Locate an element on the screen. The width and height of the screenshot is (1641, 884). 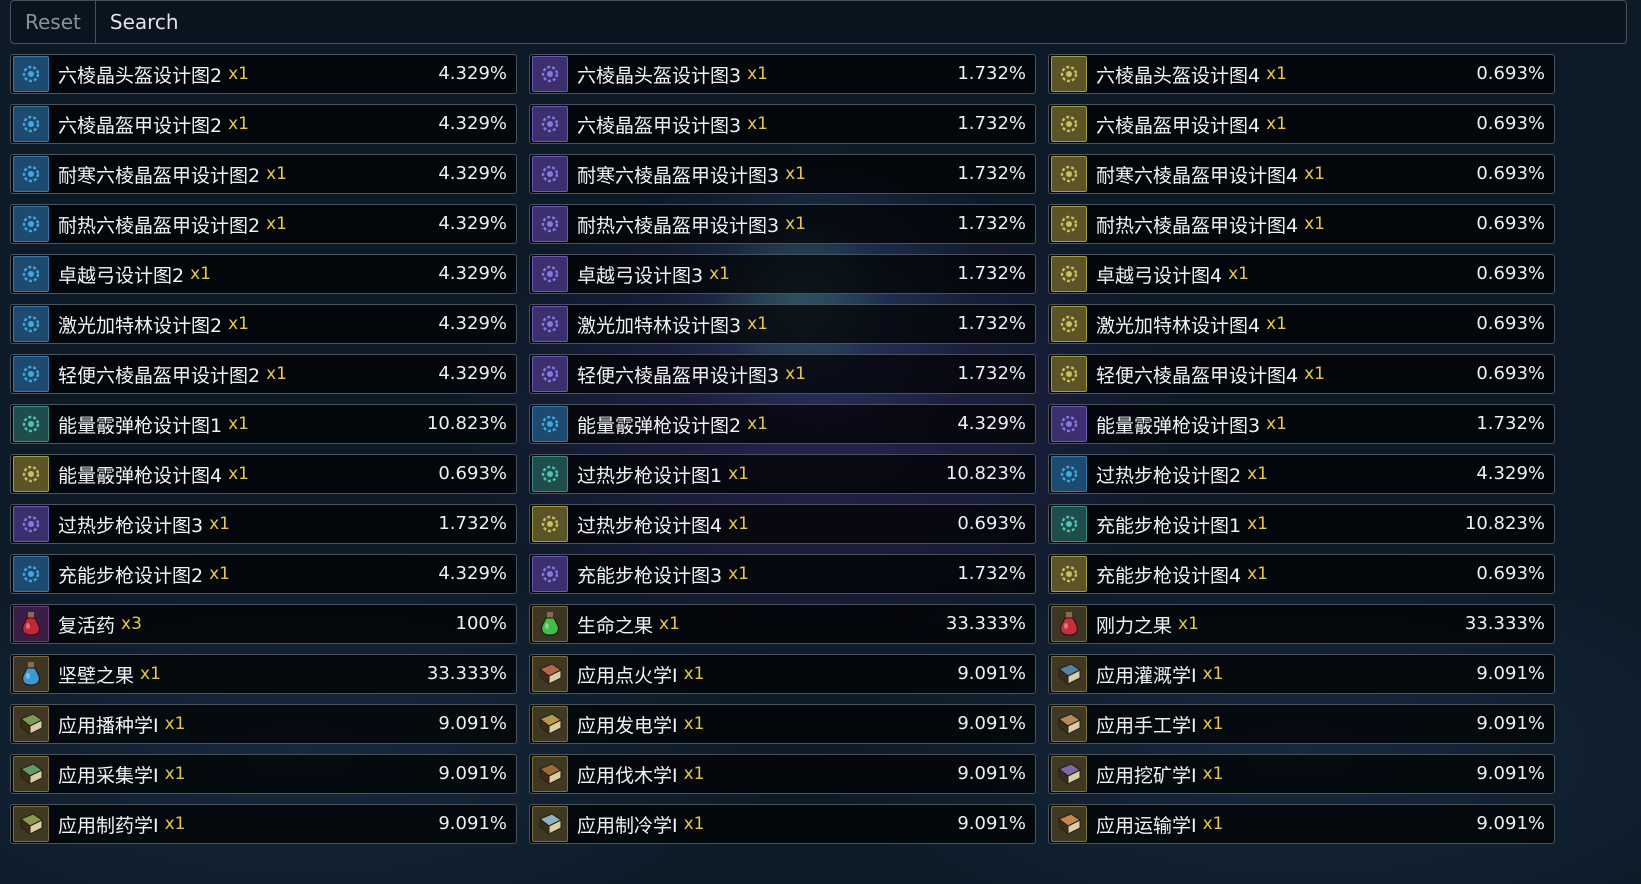
item-card: 应用发电学Ⅰ x1 9.091% is located at coordinates (782, 724).